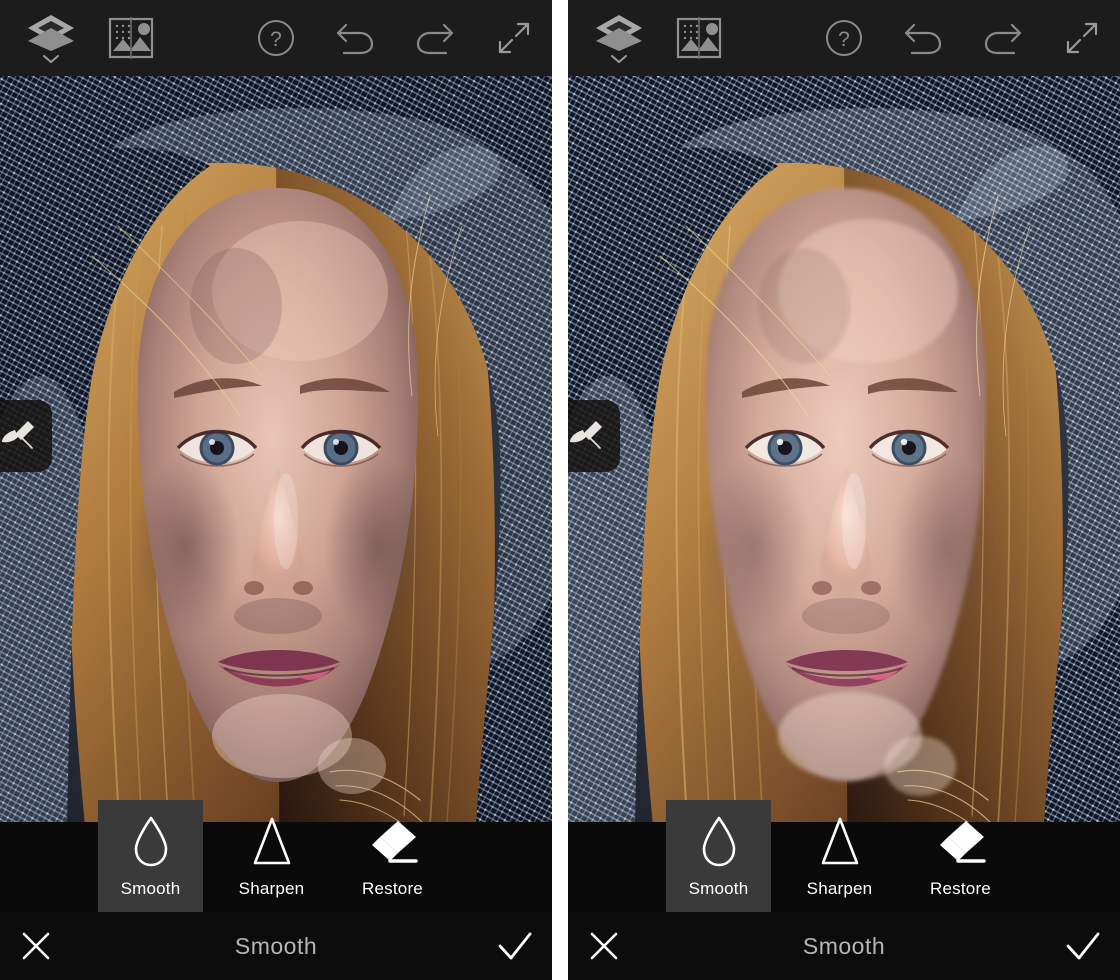 The width and height of the screenshot is (1120, 980). I want to click on top-toolbar-right-group: ?, so click(395, 38).